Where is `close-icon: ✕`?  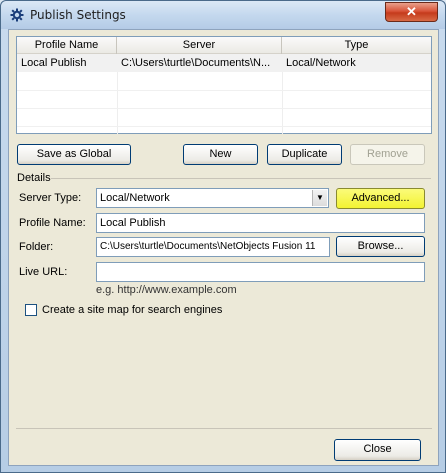
close-icon: ✕ is located at coordinates (411, 11).